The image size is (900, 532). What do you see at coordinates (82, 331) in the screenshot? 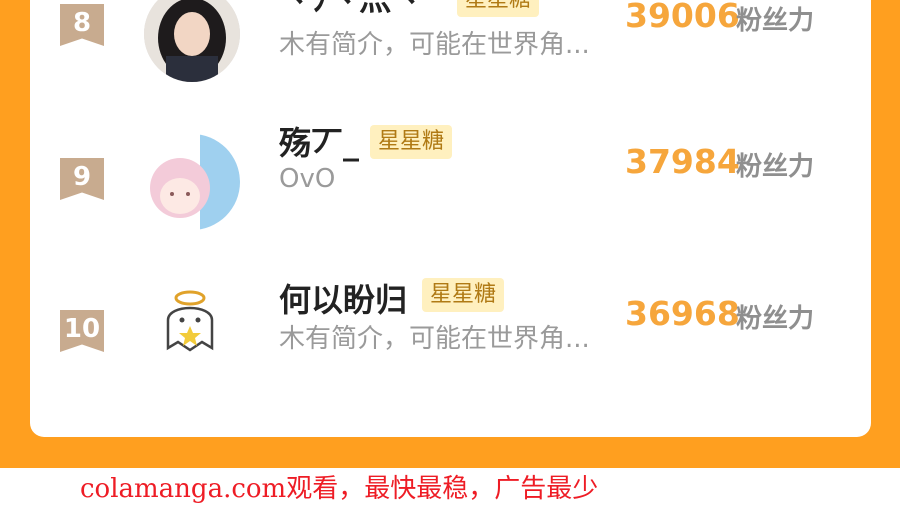
I see `rank-badge: 10` at bounding box center [82, 331].